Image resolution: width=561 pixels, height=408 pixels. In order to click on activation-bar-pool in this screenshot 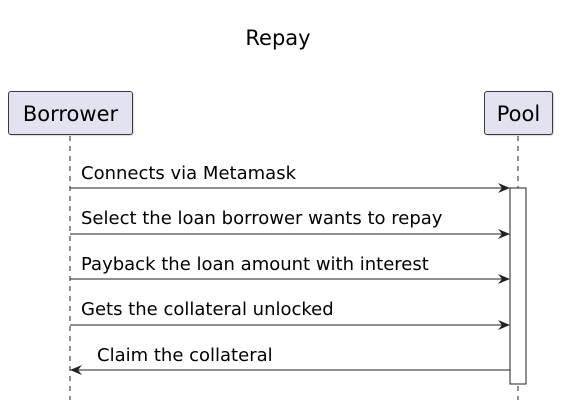, I will do `click(518, 286)`.